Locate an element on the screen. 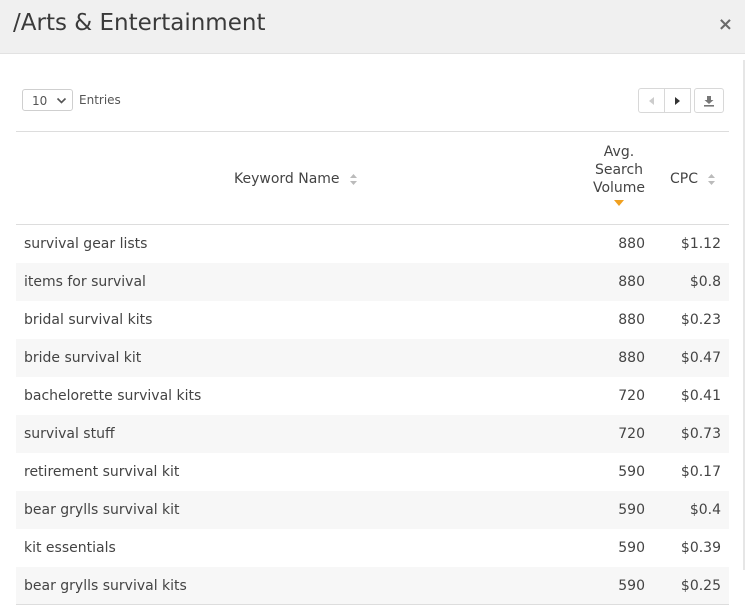  table-row: bachelorette survival kits 720 $0.41 is located at coordinates (372, 396).